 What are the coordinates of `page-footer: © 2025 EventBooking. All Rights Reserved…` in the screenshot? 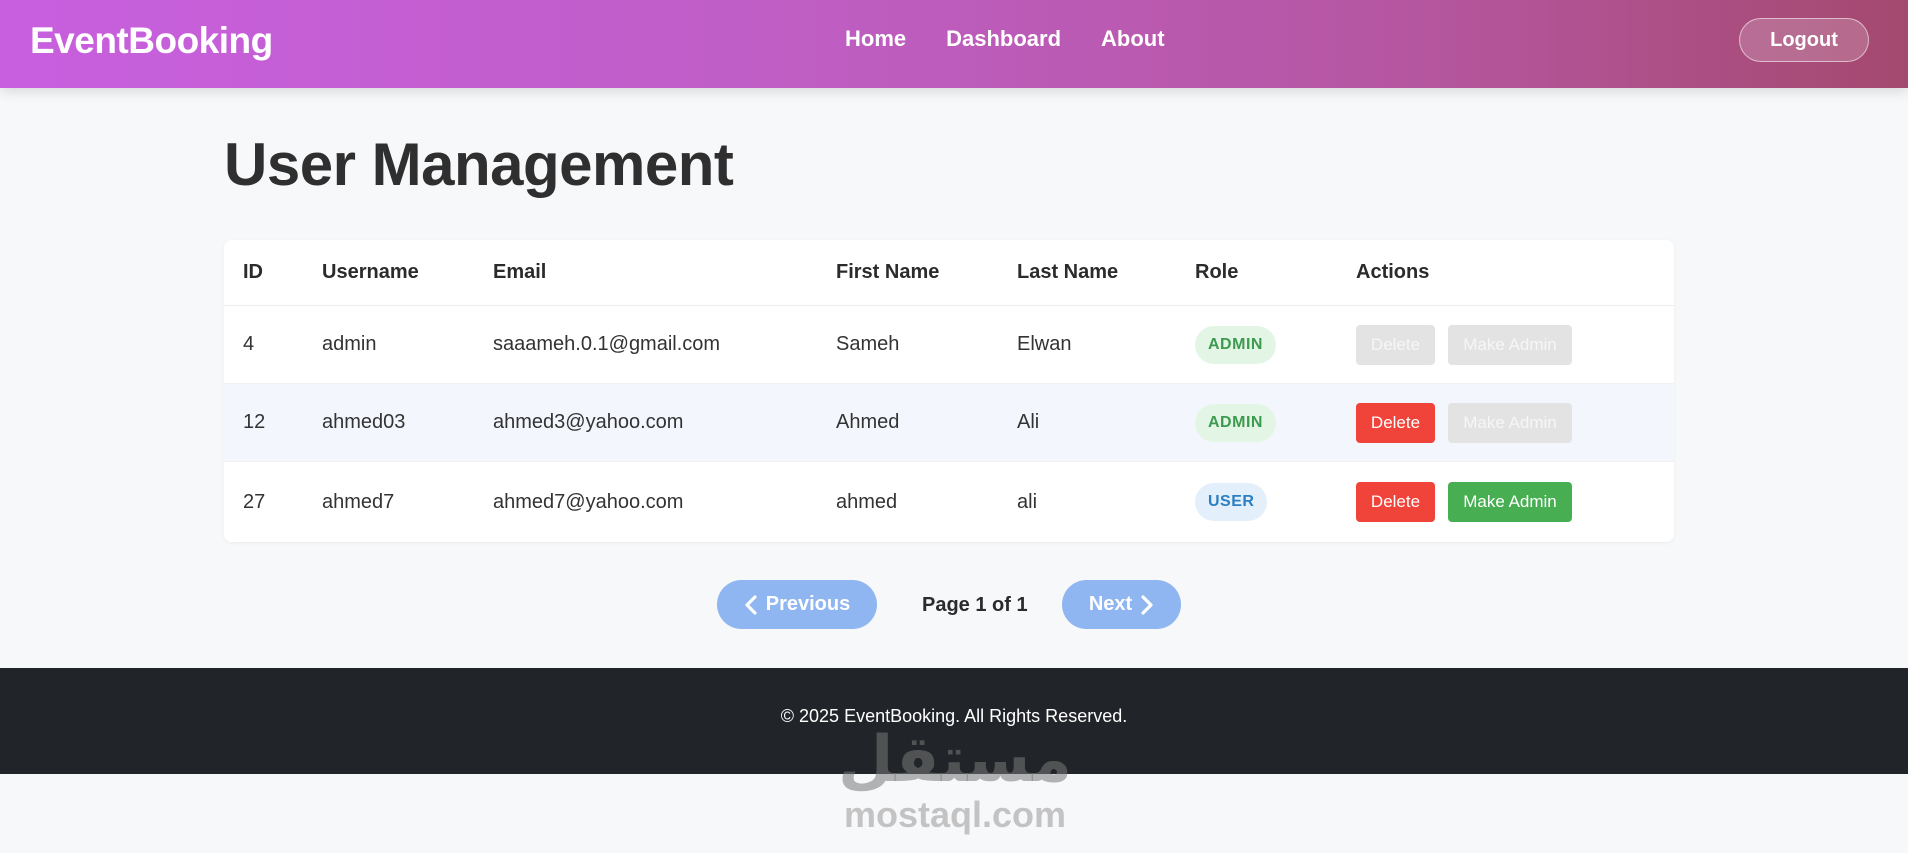 It's located at (954, 721).